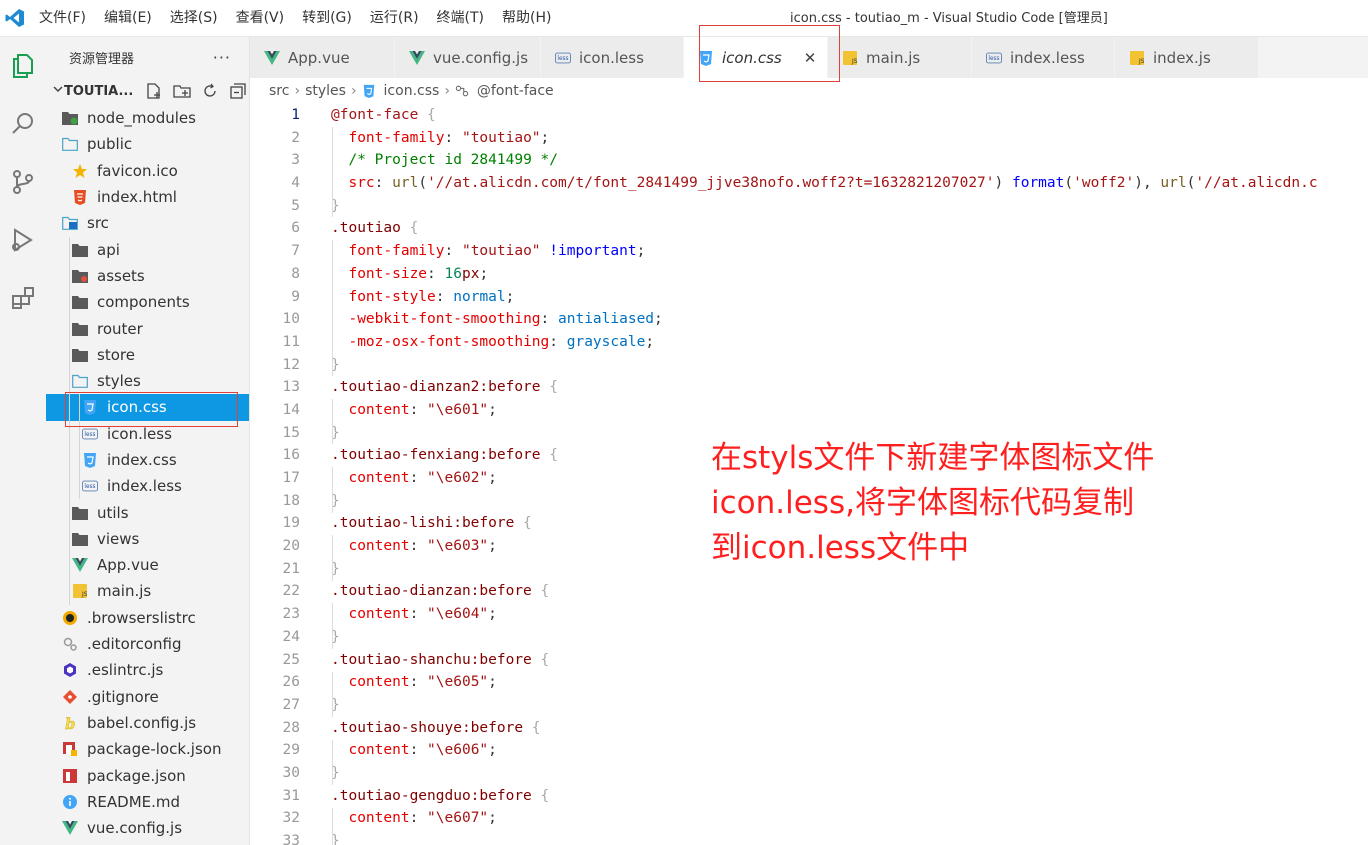 Image resolution: width=1368 pixels, height=845 pixels. Describe the element at coordinates (128, 18) in the screenshot. I see `menu-item-1: 编辑(E)` at that location.